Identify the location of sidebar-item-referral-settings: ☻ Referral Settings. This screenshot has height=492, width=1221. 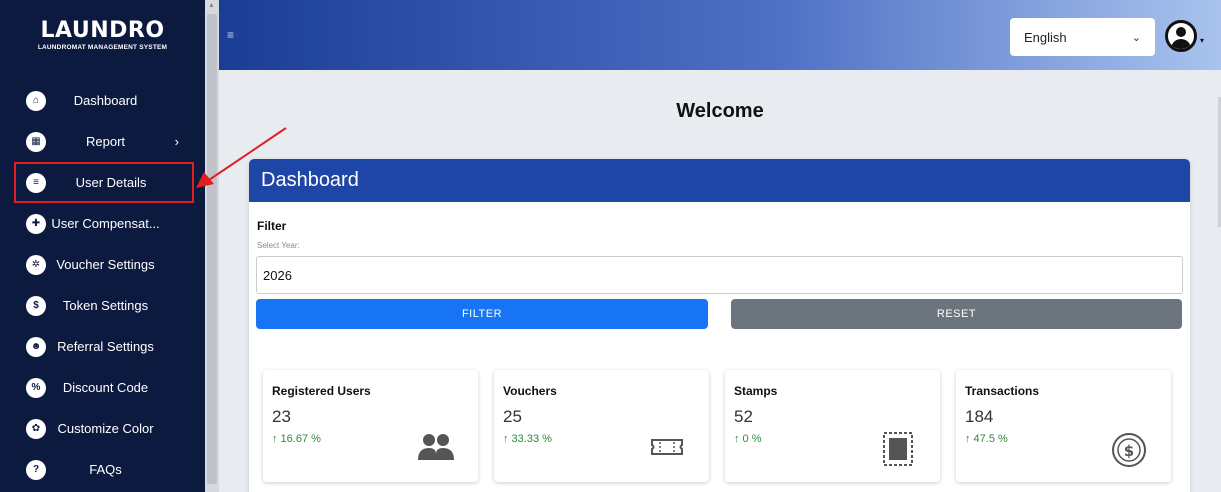
(102, 346).